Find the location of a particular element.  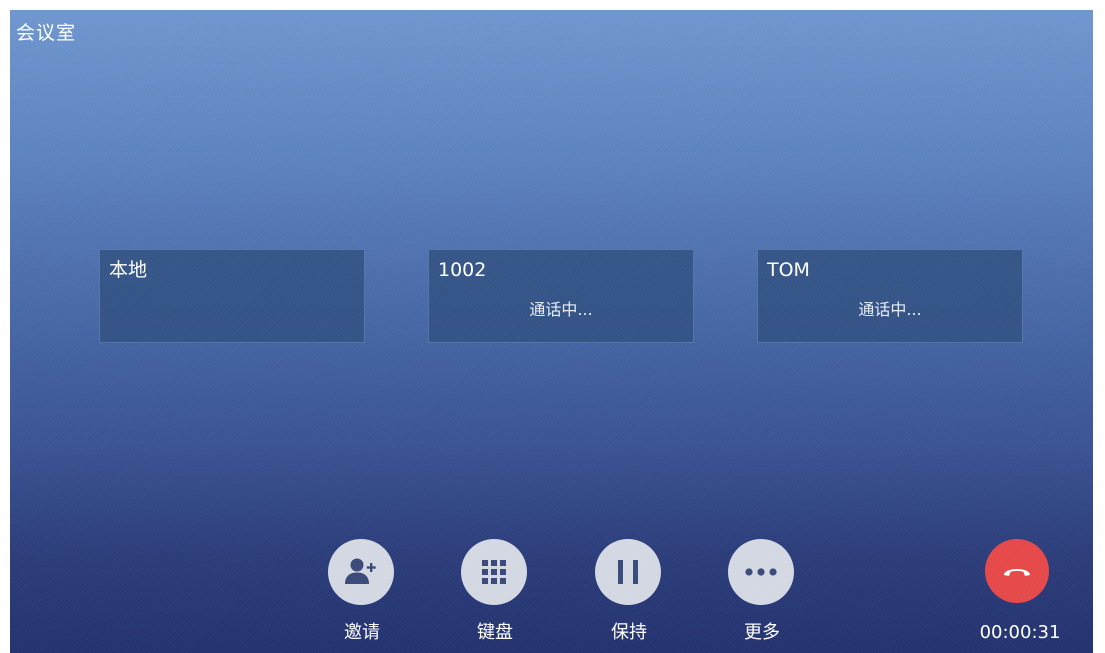

keypad-button: 键盘 is located at coordinates (495, 594).